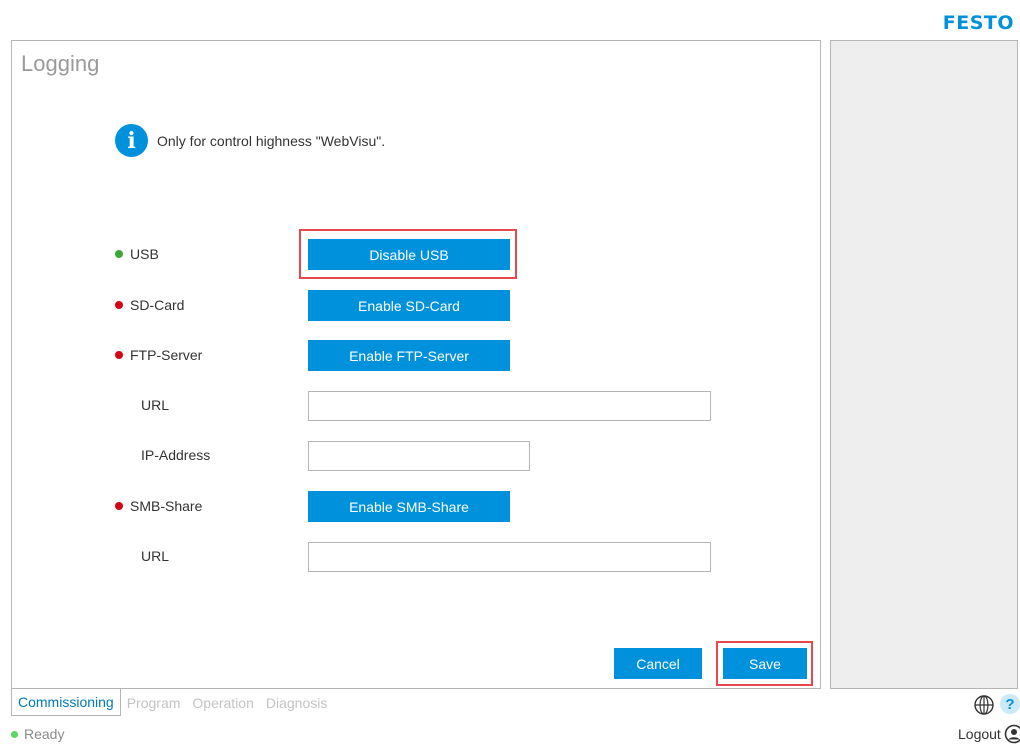  I want to click on ftp-url-label: URL, so click(155, 405).